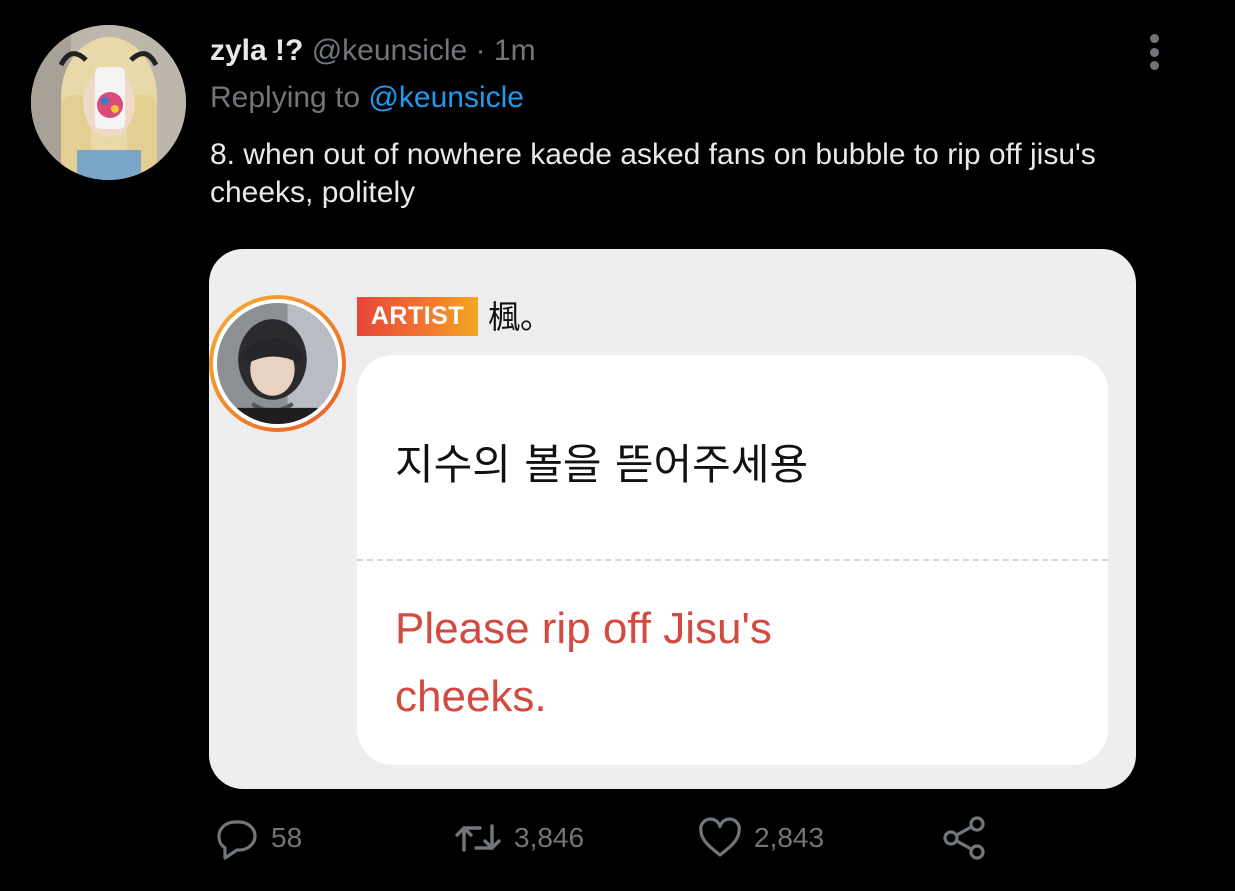  I want to click on more-options-button, so click(1154, 52).